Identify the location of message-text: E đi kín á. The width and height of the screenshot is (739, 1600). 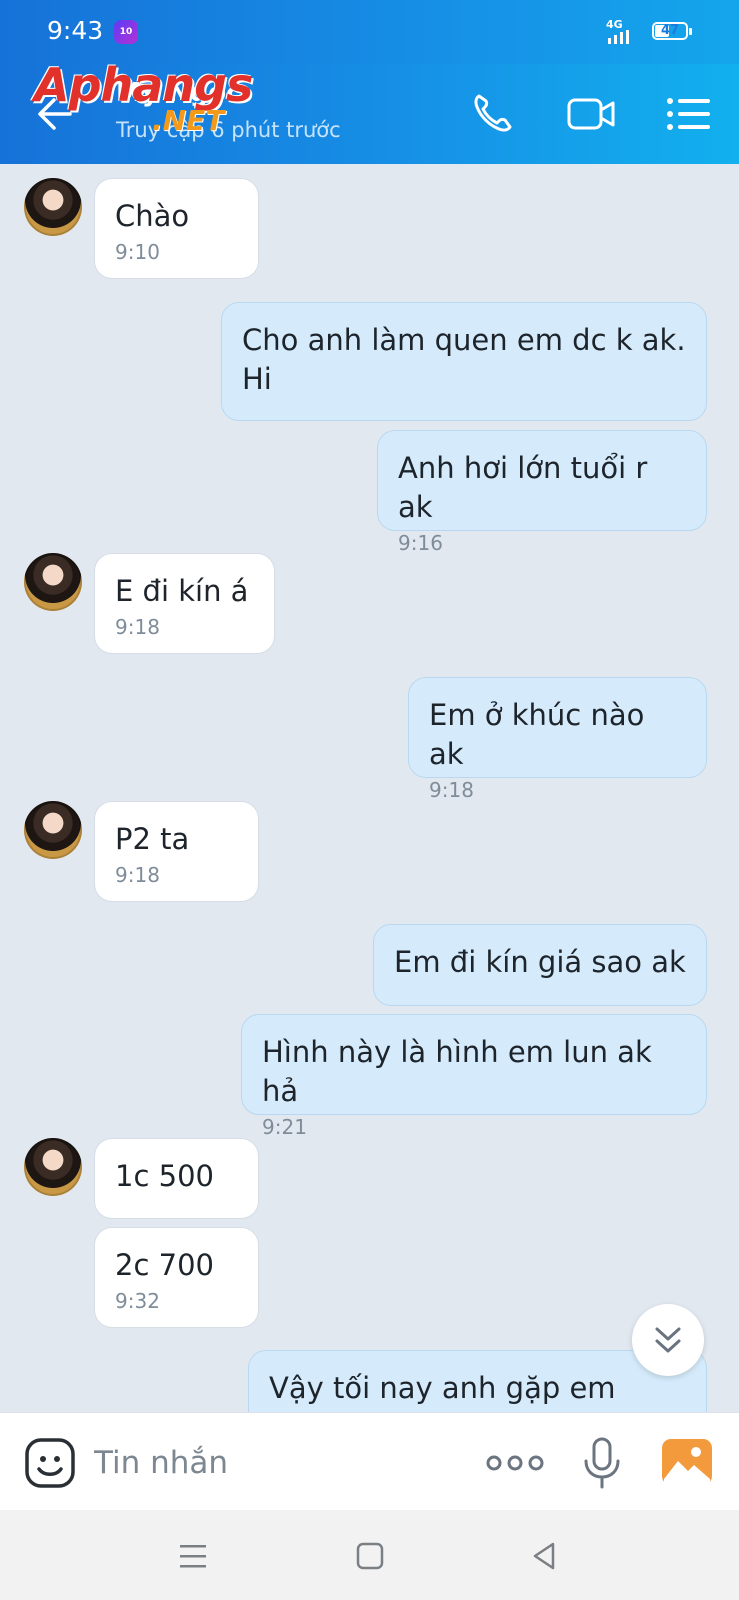
(182, 591).